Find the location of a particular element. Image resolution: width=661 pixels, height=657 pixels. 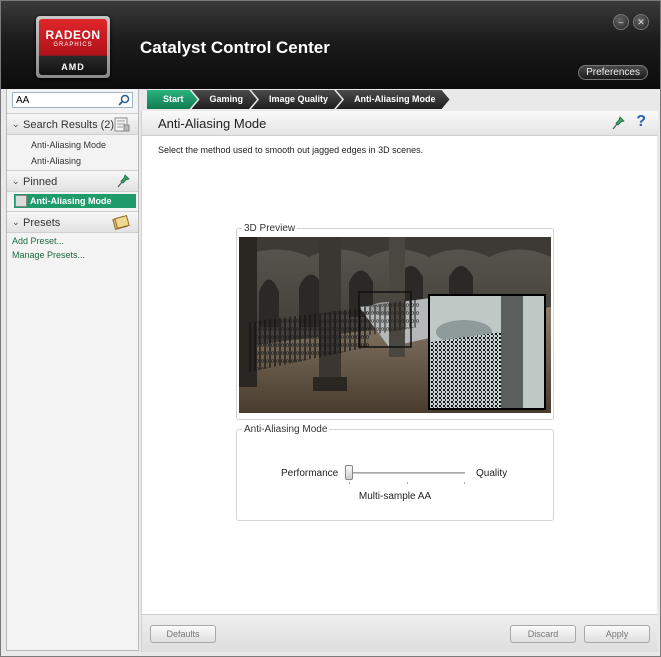

search-result-item: Anti-Aliasing is located at coordinates (56, 161).